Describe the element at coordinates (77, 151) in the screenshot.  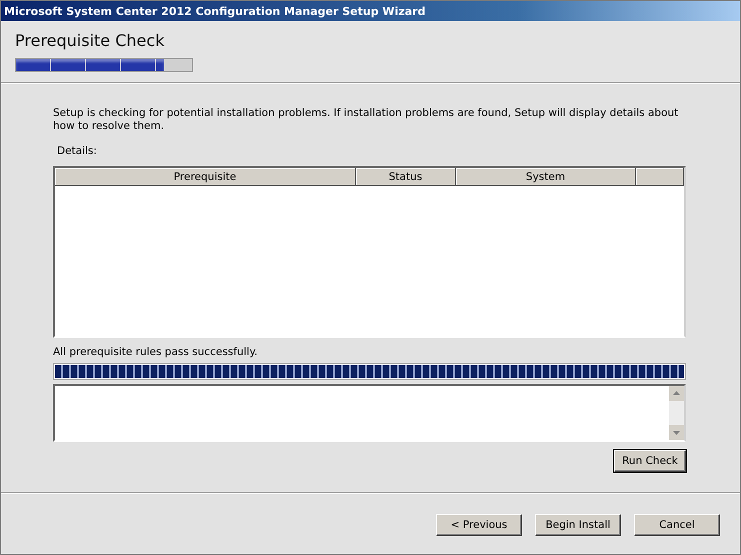
I see `details-label: Details:` at that location.